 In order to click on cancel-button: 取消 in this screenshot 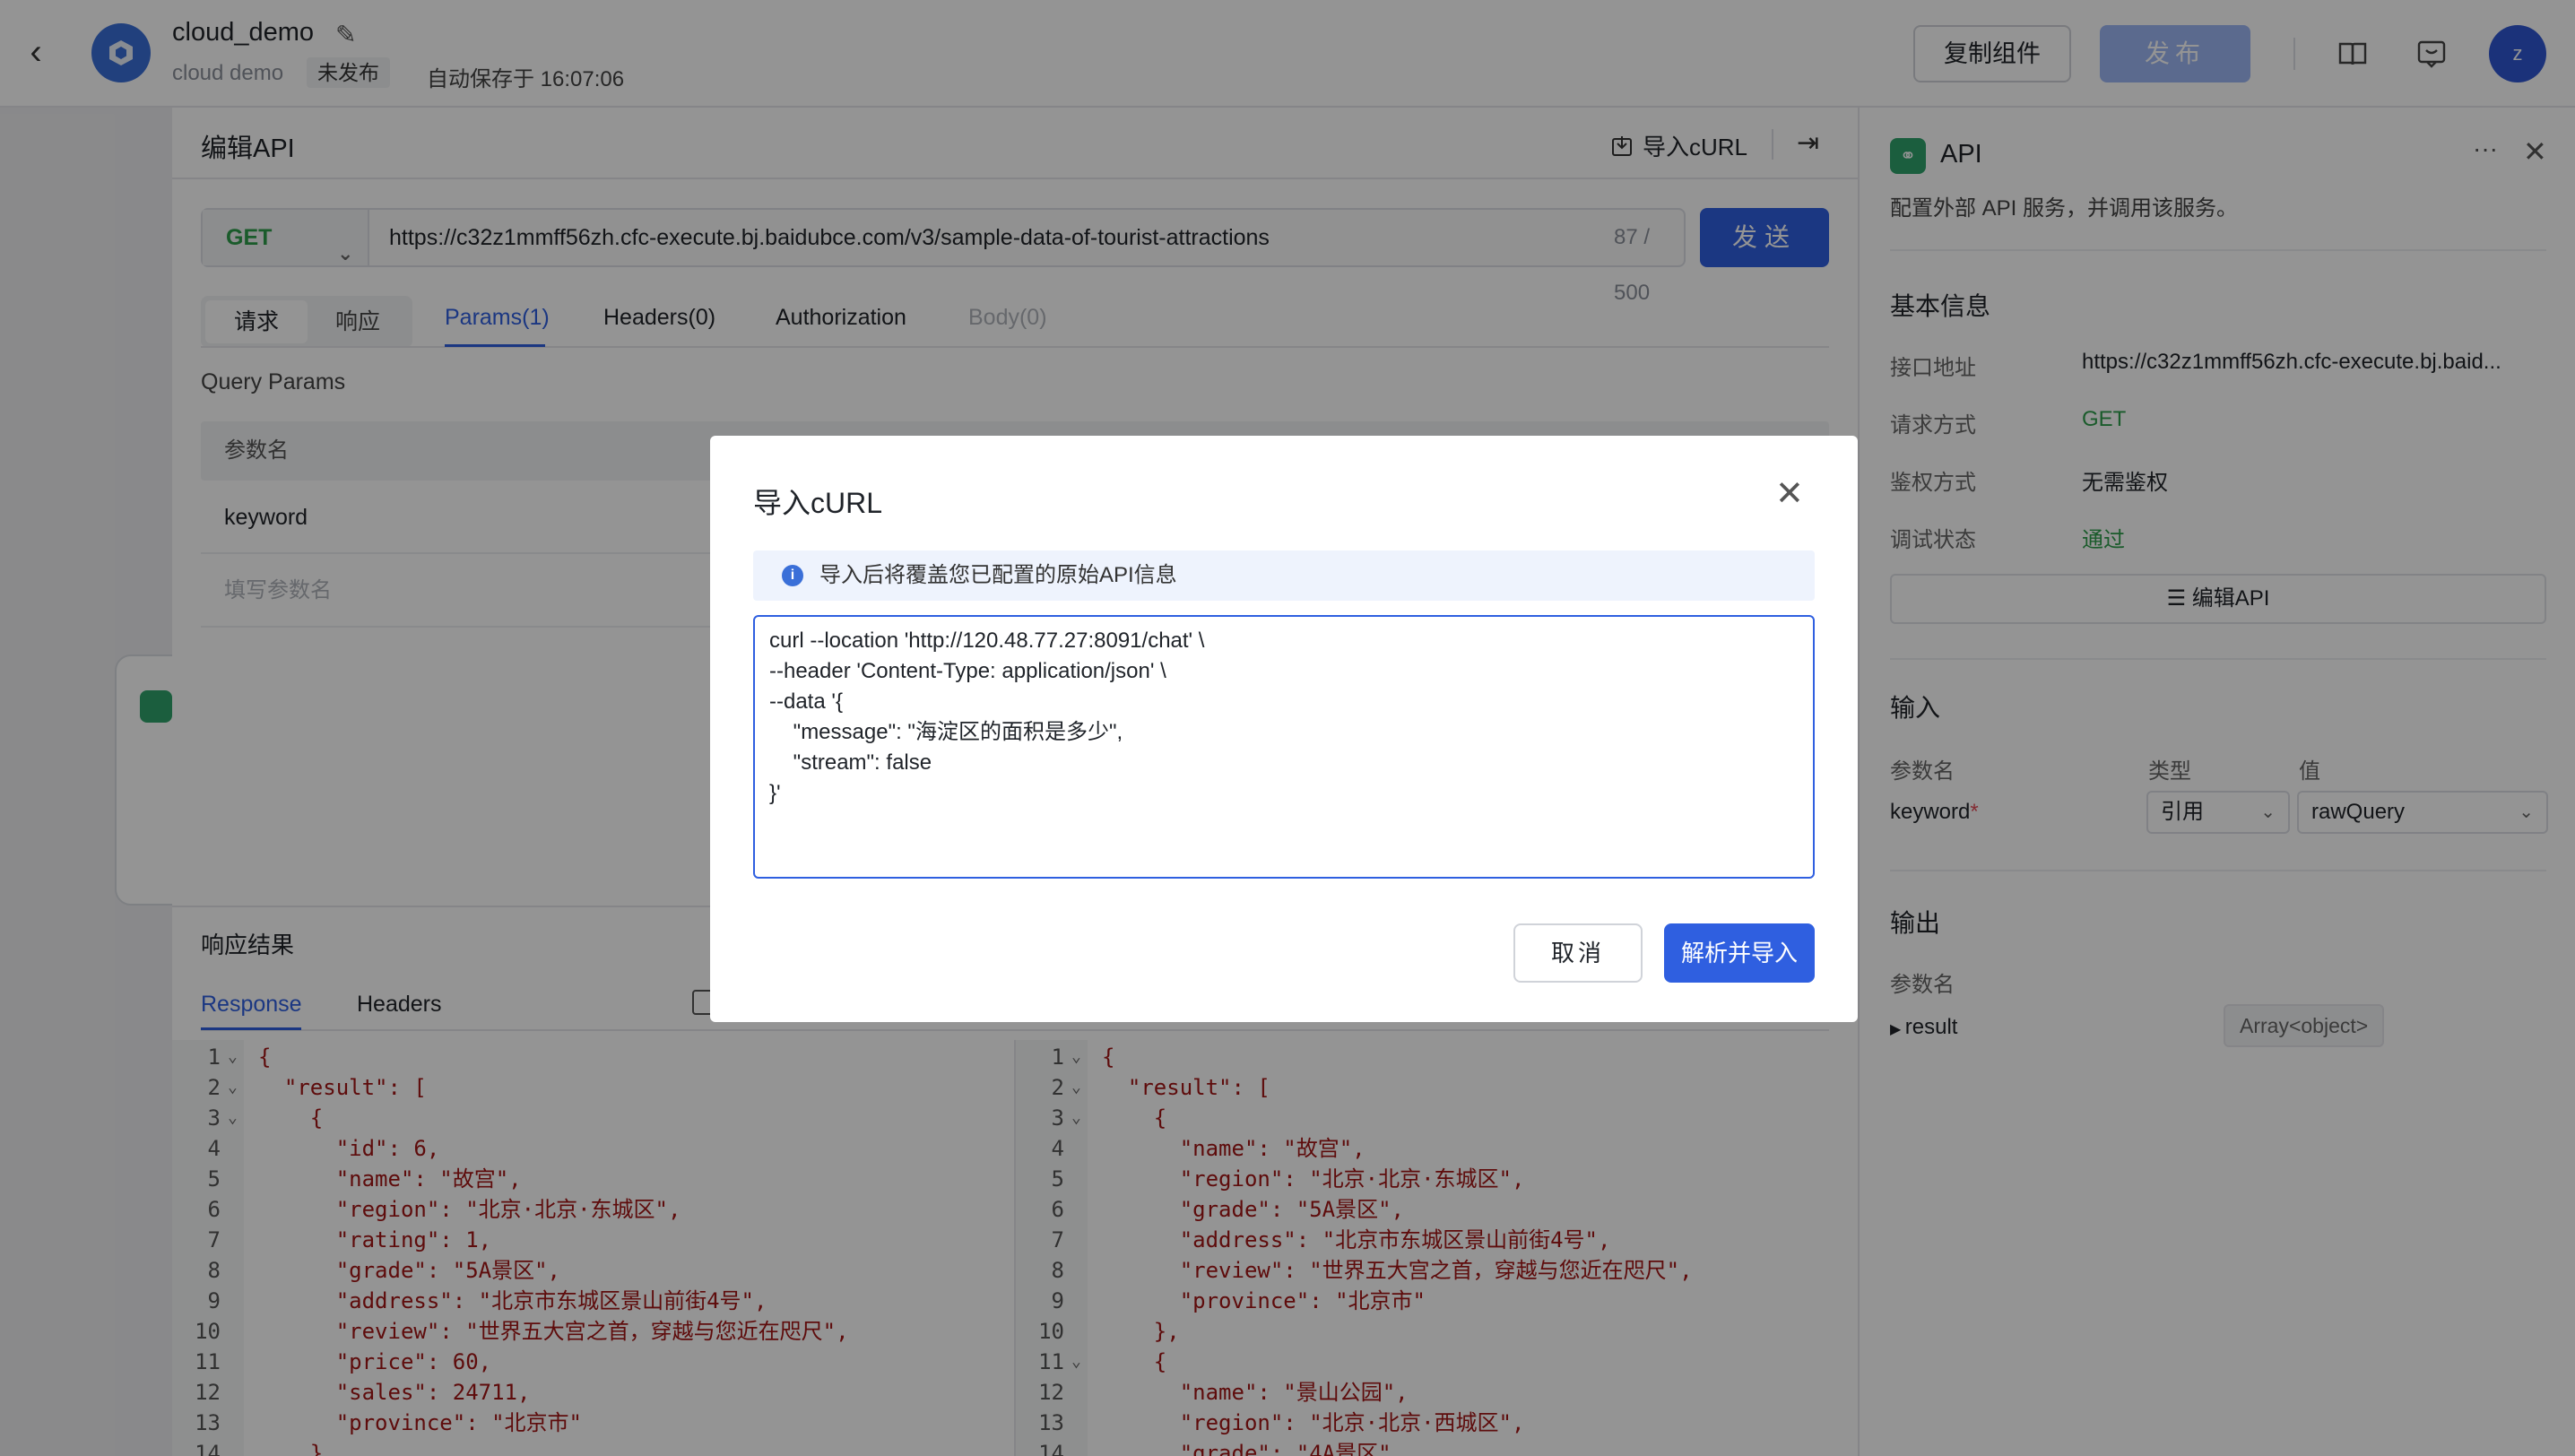, I will do `click(1578, 953)`.